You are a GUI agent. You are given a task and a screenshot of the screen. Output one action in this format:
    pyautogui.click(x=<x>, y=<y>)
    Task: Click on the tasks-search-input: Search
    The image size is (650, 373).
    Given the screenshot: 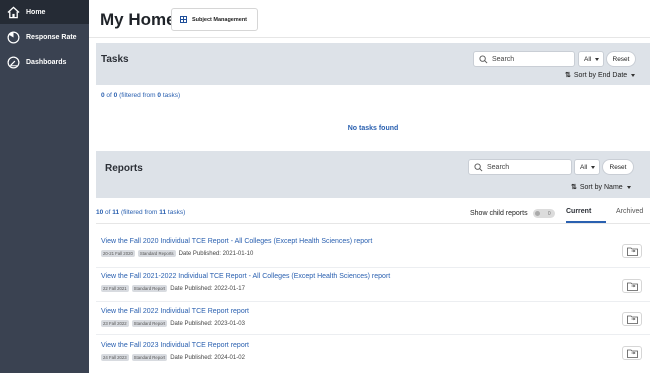 What is the action you would take?
    pyautogui.click(x=524, y=59)
    